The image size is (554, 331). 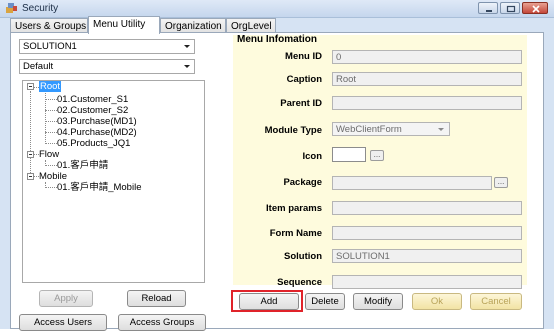 What do you see at coordinates (301, 103) in the screenshot?
I see `parent-id-label: Parent ID` at bounding box center [301, 103].